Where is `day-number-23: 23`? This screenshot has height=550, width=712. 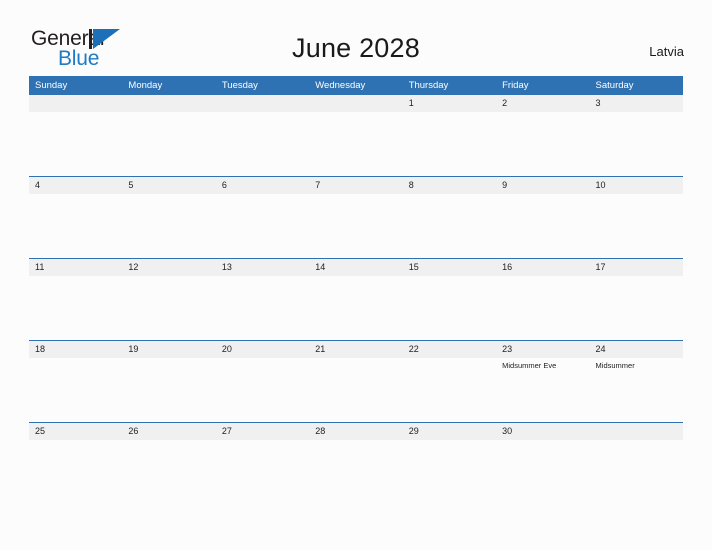 day-number-23: 23 is located at coordinates (542, 349).